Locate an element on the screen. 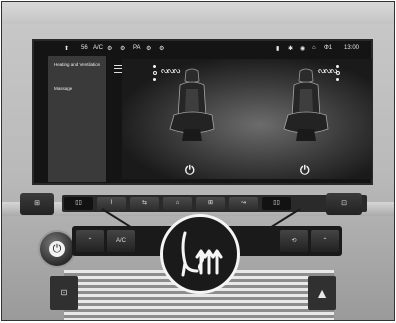 Image resolution: width=396 pixels, height=323 pixels. status-item: ✱ is located at coordinates (291, 49).